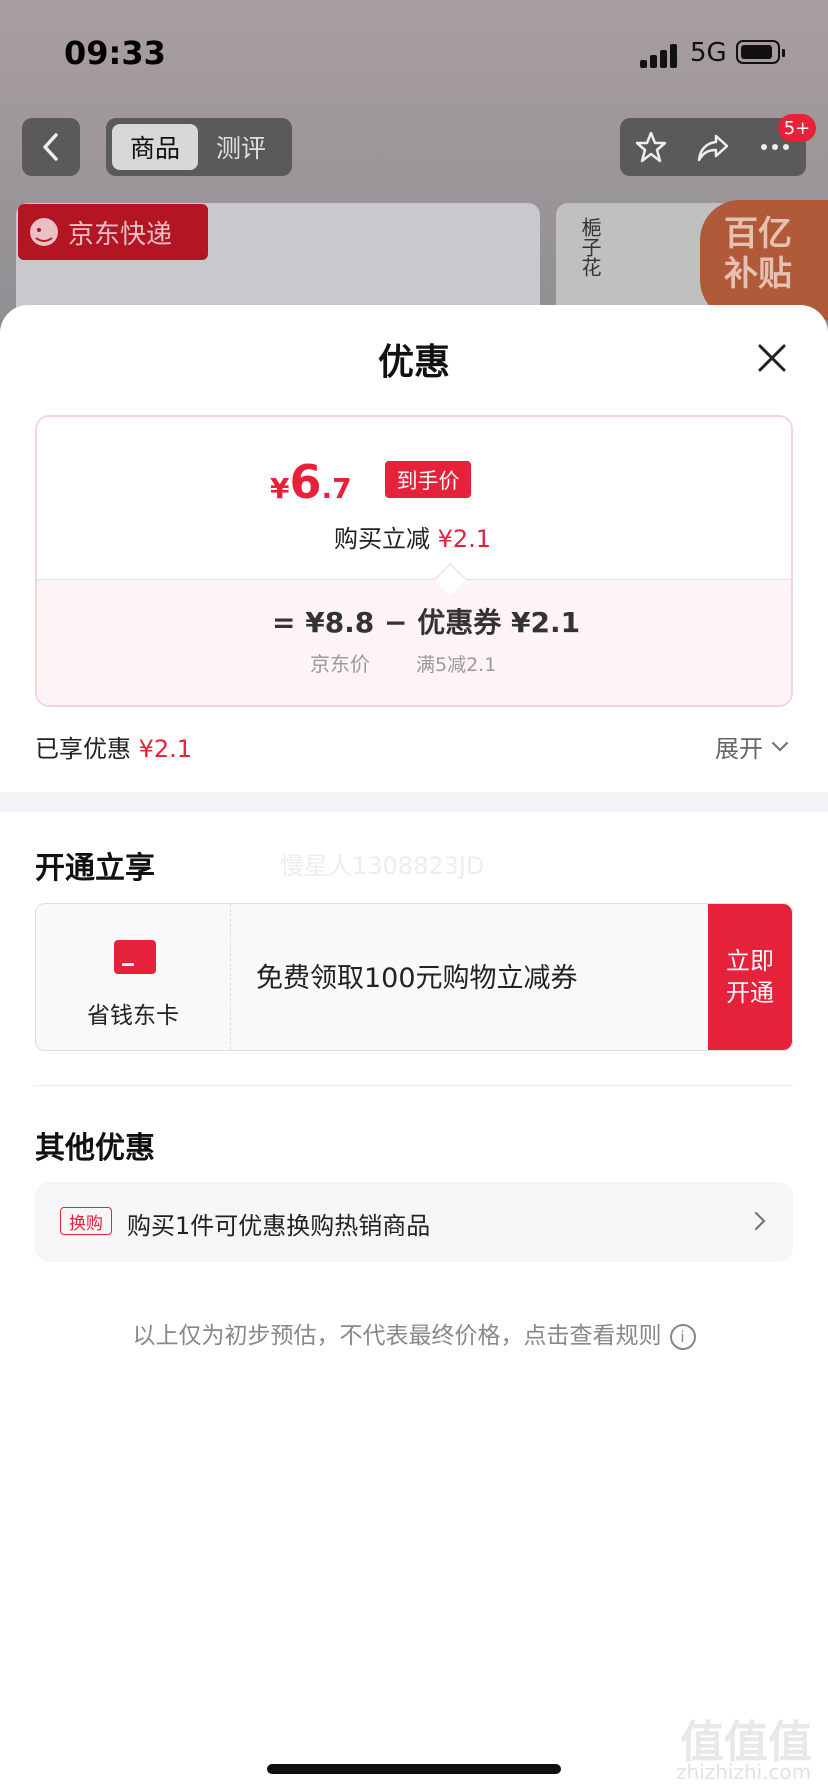  I want to click on tab-review: 测评, so click(241, 147).